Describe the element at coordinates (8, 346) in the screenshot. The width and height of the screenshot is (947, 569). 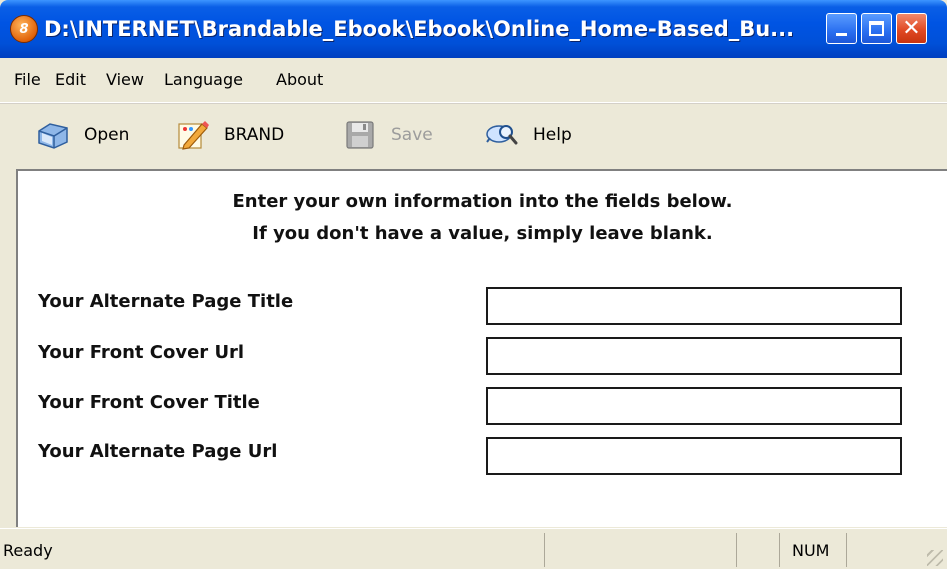
I see `left-border` at that location.